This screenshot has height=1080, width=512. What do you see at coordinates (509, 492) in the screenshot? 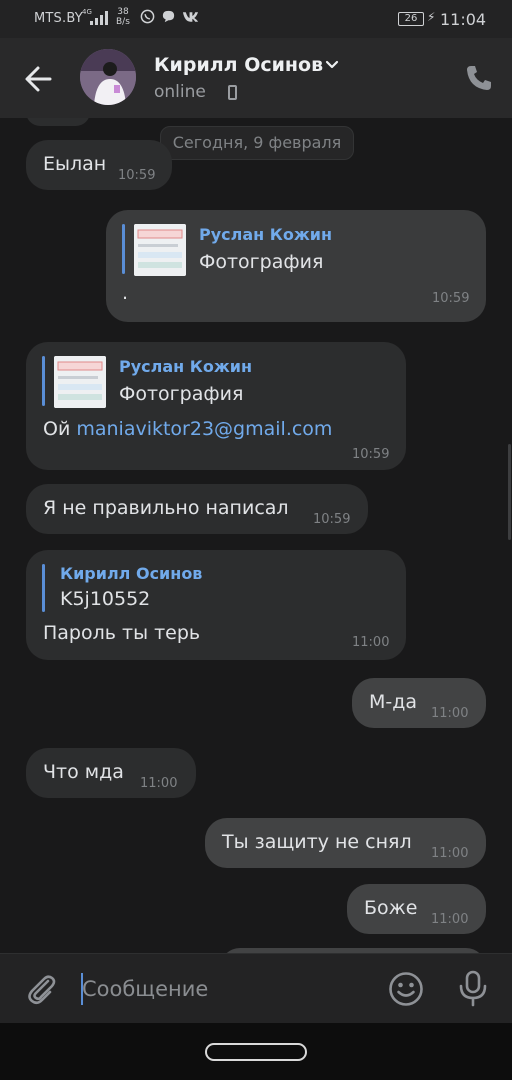
I see `scrollbar` at bounding box center [509, 492].